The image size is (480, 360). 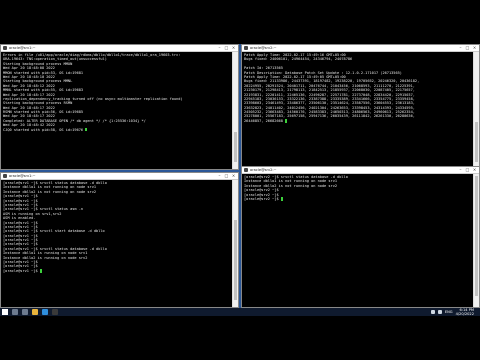 I want to click on task-view-icon, so click(x=25, y=312).